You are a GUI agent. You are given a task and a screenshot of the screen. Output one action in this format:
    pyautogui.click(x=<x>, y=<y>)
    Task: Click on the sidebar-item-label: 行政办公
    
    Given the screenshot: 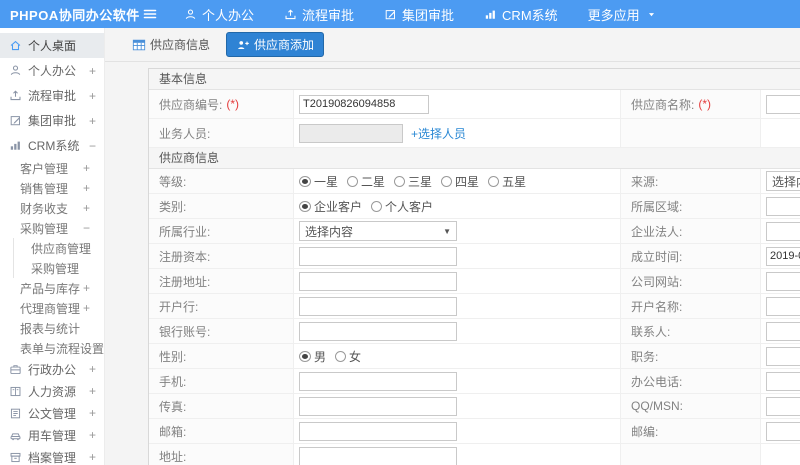 What is the action you would take?
    pyautogui.click(x=52, y=369)
    